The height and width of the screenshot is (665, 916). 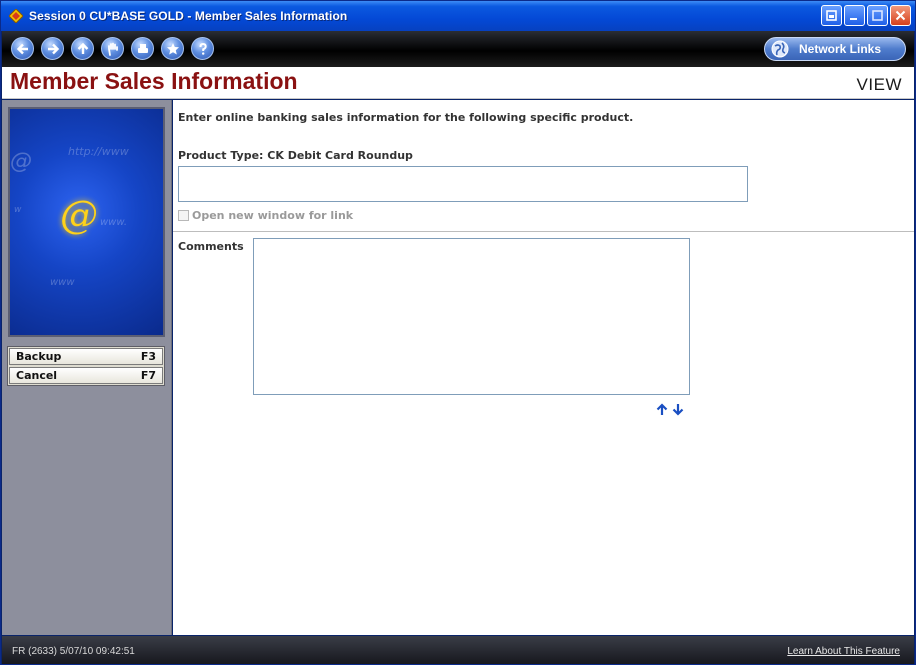 I want to click on print-button, so click(x=142, y=48).